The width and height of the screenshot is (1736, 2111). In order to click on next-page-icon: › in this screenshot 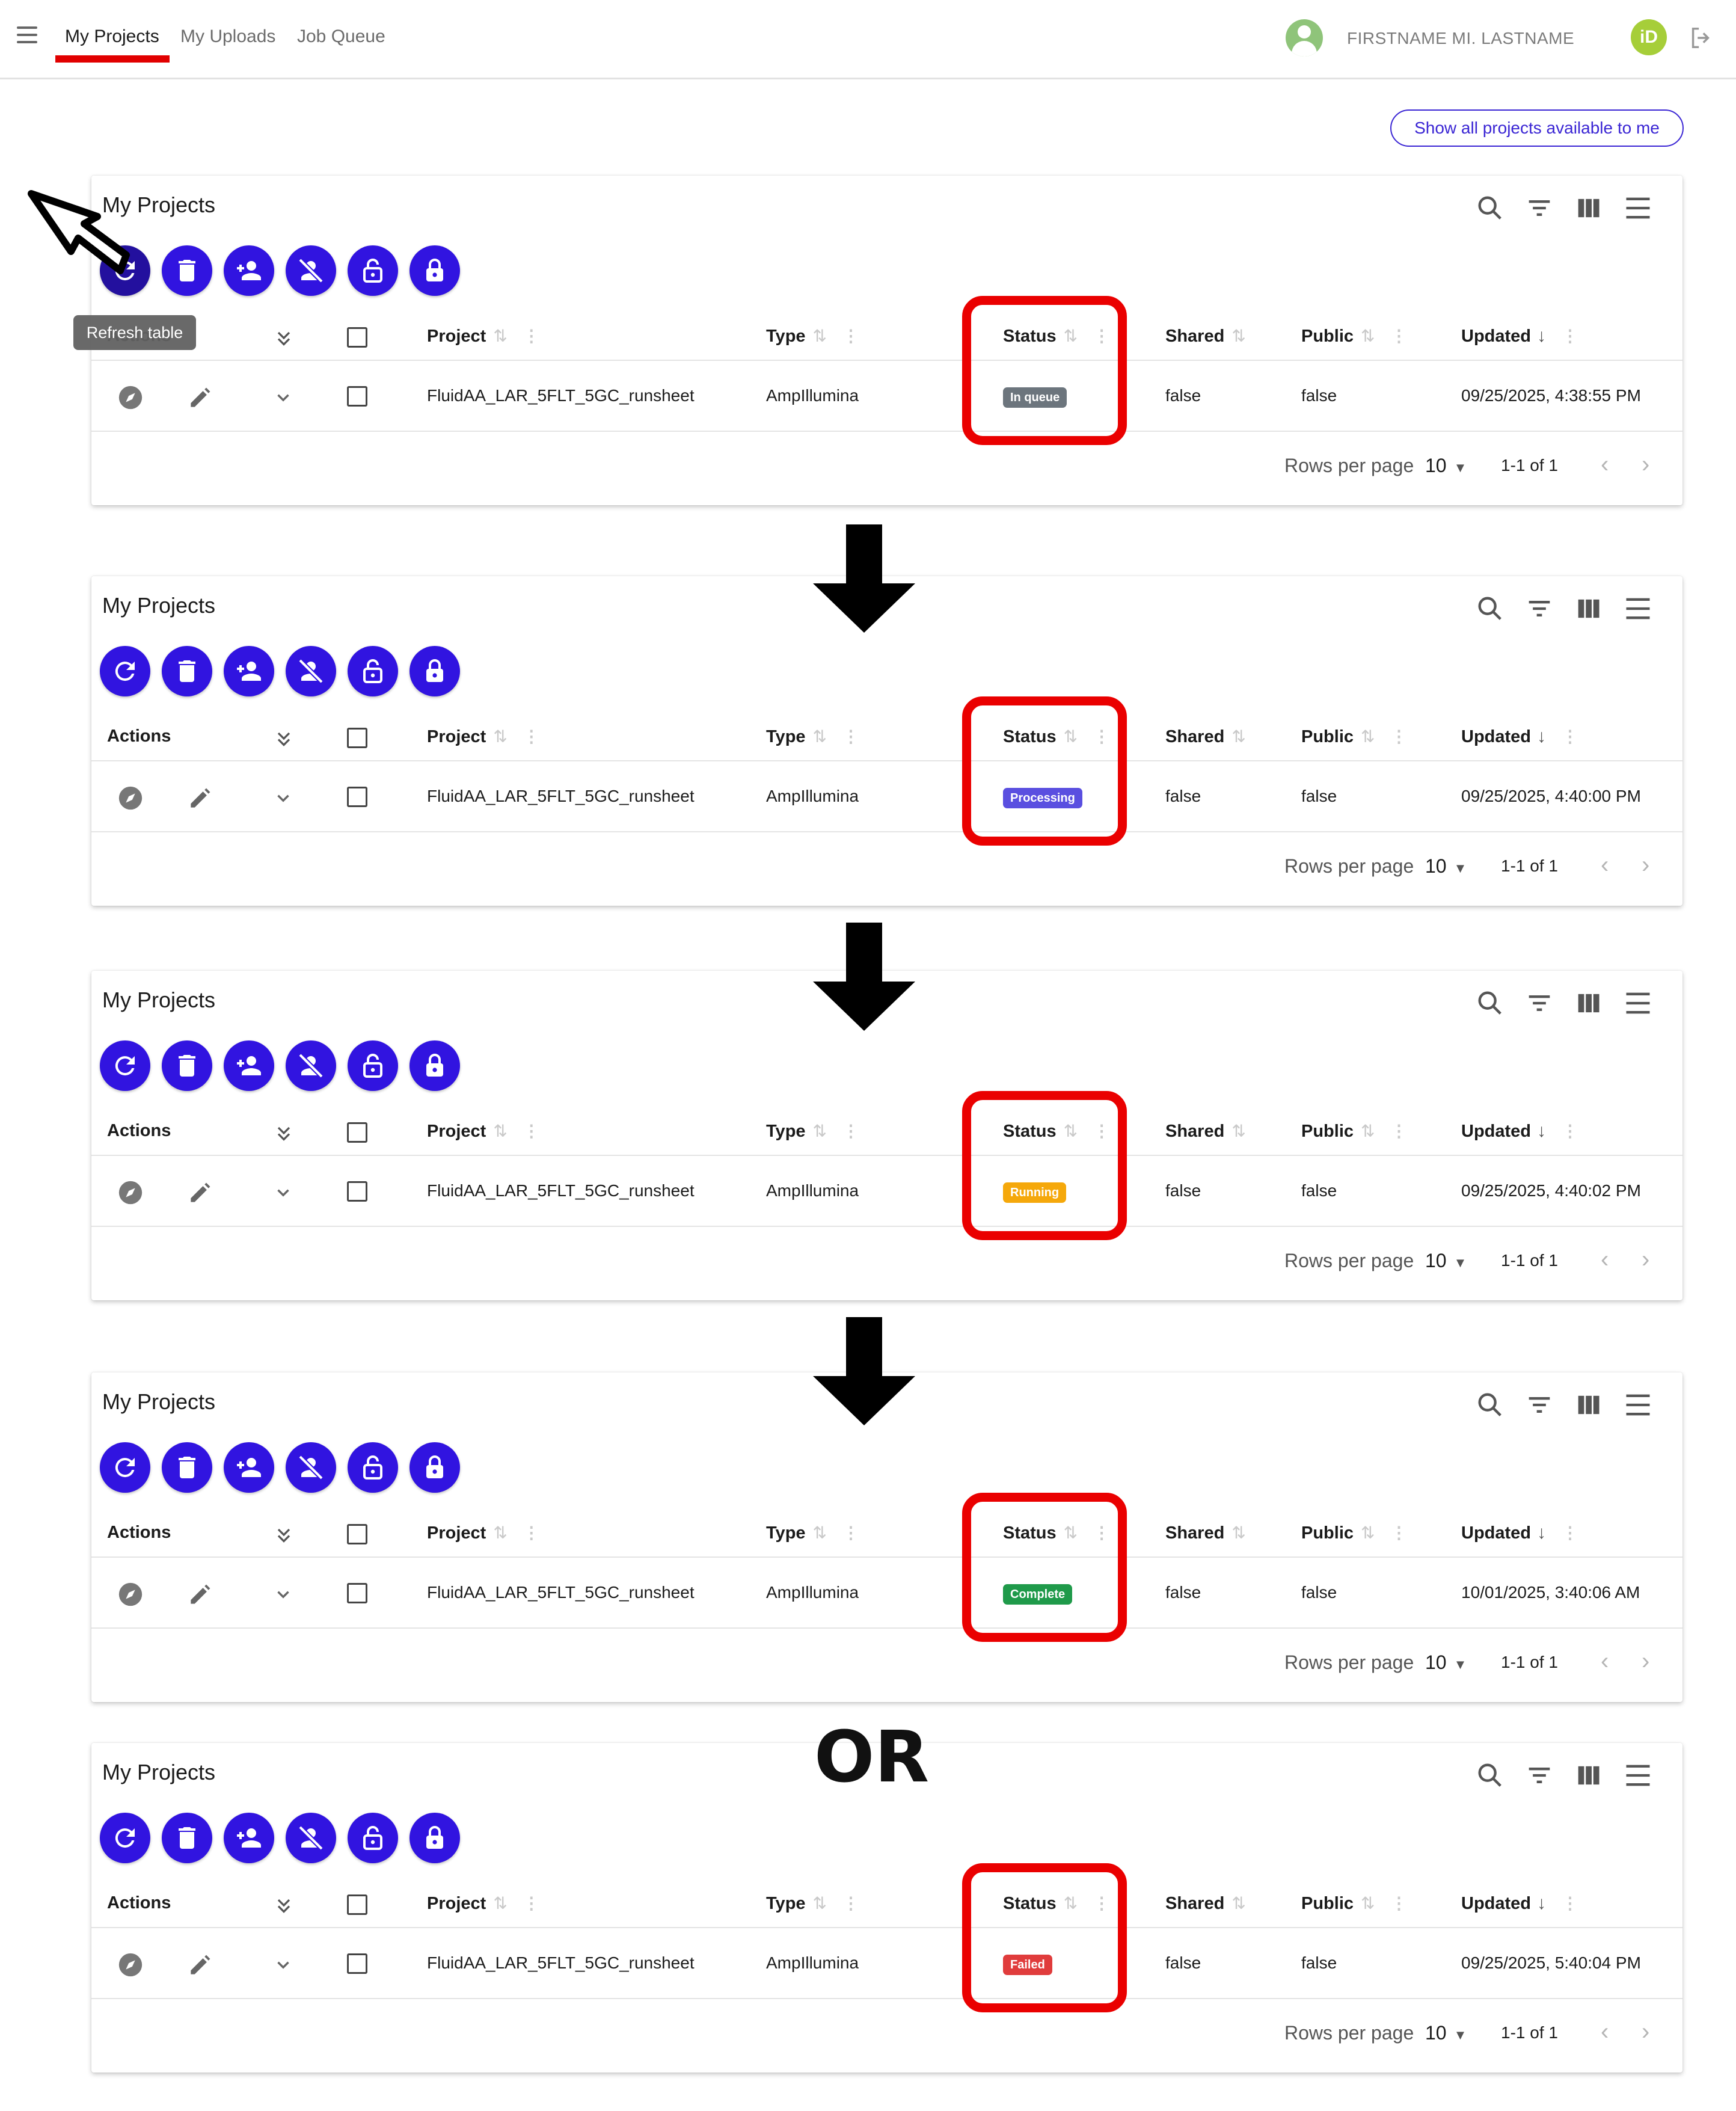, I will do `click(1646, 865)`.